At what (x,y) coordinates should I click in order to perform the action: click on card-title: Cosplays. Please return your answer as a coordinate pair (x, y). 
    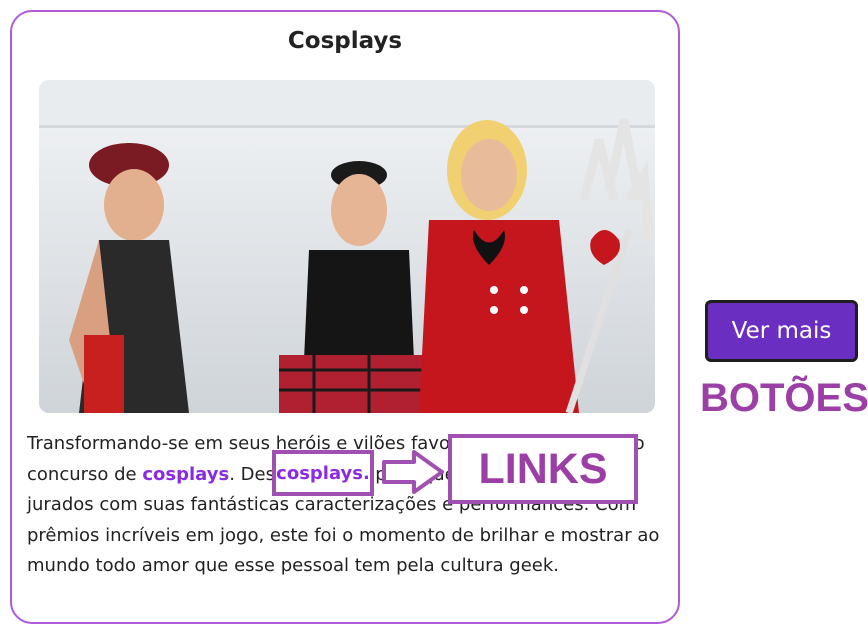
    Looking at the image, I should click on (345, 41).